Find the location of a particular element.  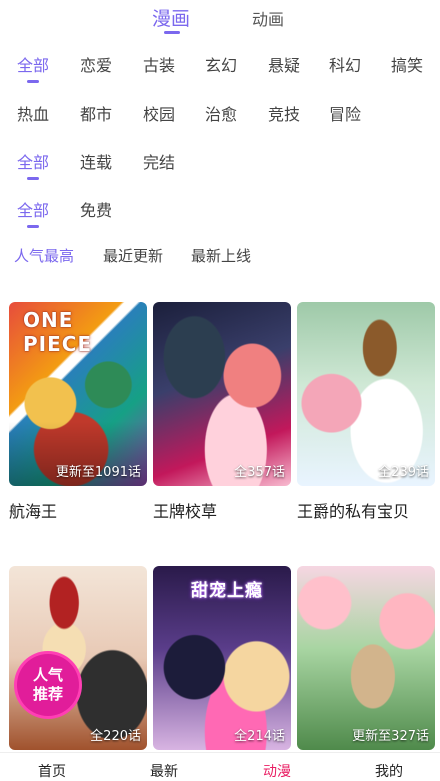

episode-badge: 全239话 is located at coordinates (403, 472).